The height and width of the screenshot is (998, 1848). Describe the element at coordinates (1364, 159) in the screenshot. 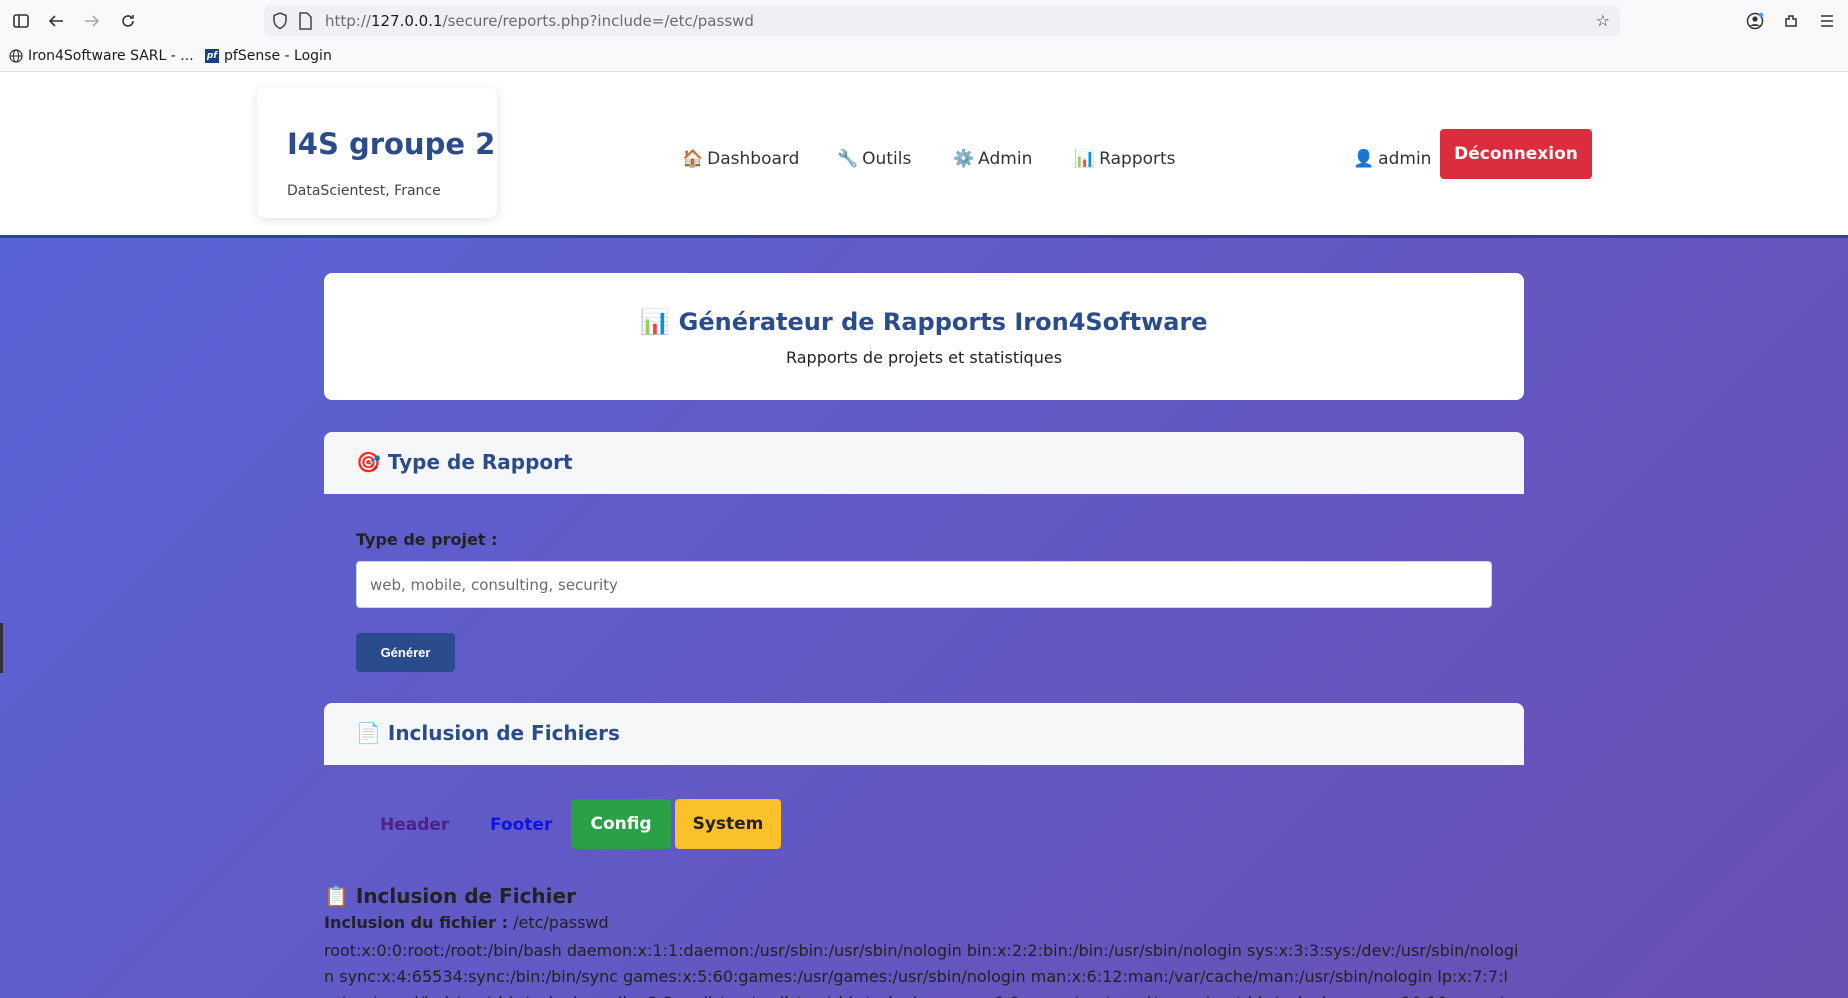

I see `user-icon: 👤` at that location.